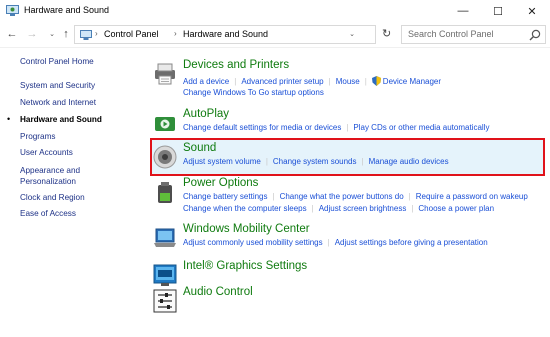  I want to click on windows-mobility-center-link: Windows Mobility Center, so click(246, 229).